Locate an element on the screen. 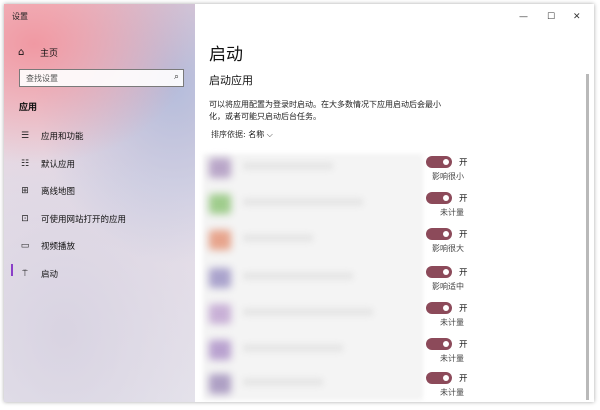 The width and height of the screenshot is (600, 410). minimize-button: — is located at coordinates (523, 17).